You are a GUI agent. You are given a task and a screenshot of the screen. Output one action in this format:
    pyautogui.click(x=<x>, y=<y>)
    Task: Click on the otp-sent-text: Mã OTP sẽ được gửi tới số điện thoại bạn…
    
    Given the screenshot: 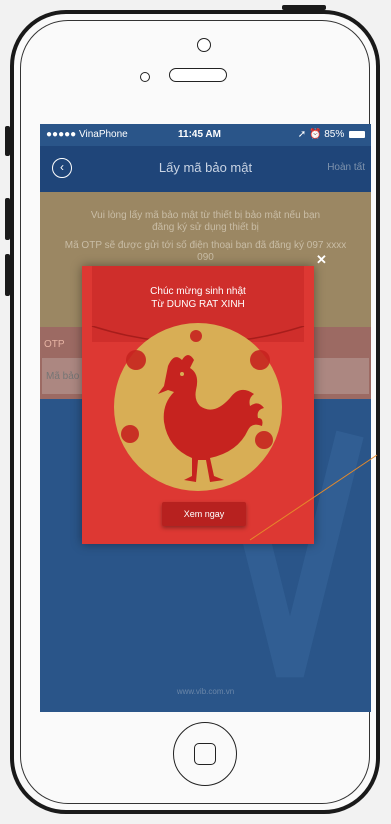 What is the action you would take?
    pyautogui.click(x=205, y=251)
    